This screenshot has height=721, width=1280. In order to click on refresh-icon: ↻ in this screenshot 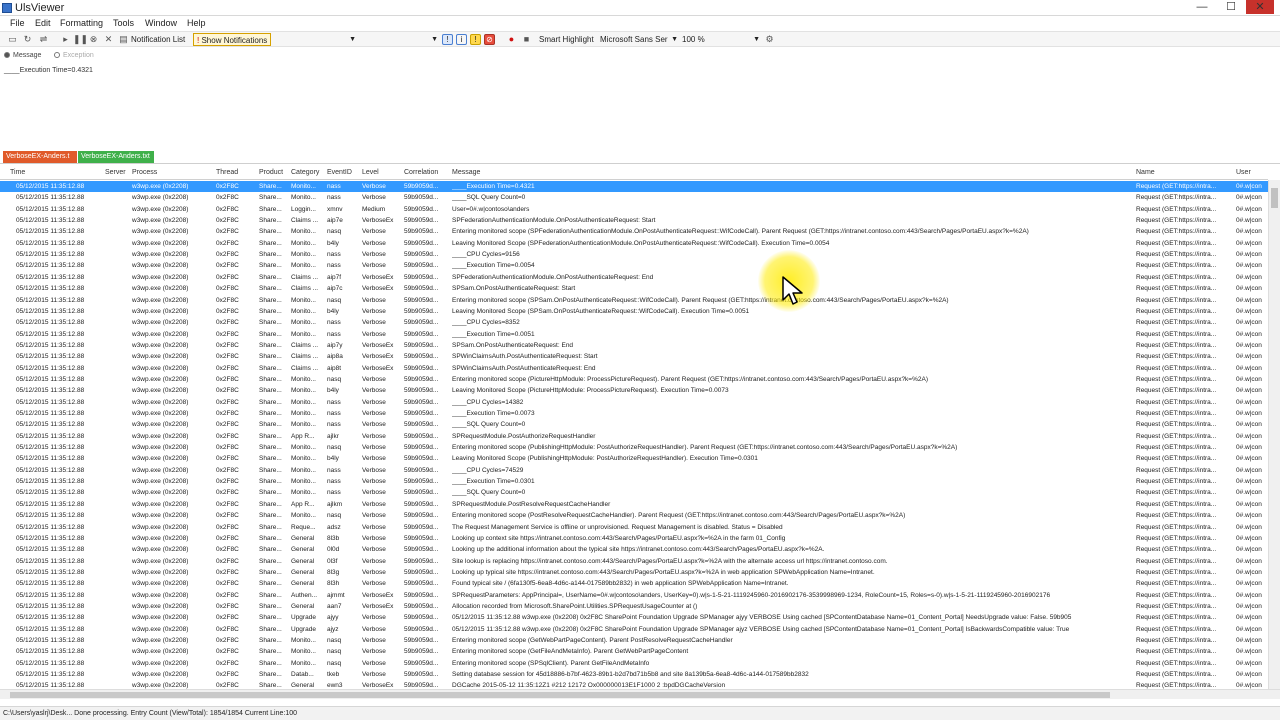, I will do `click(27, 39)`.